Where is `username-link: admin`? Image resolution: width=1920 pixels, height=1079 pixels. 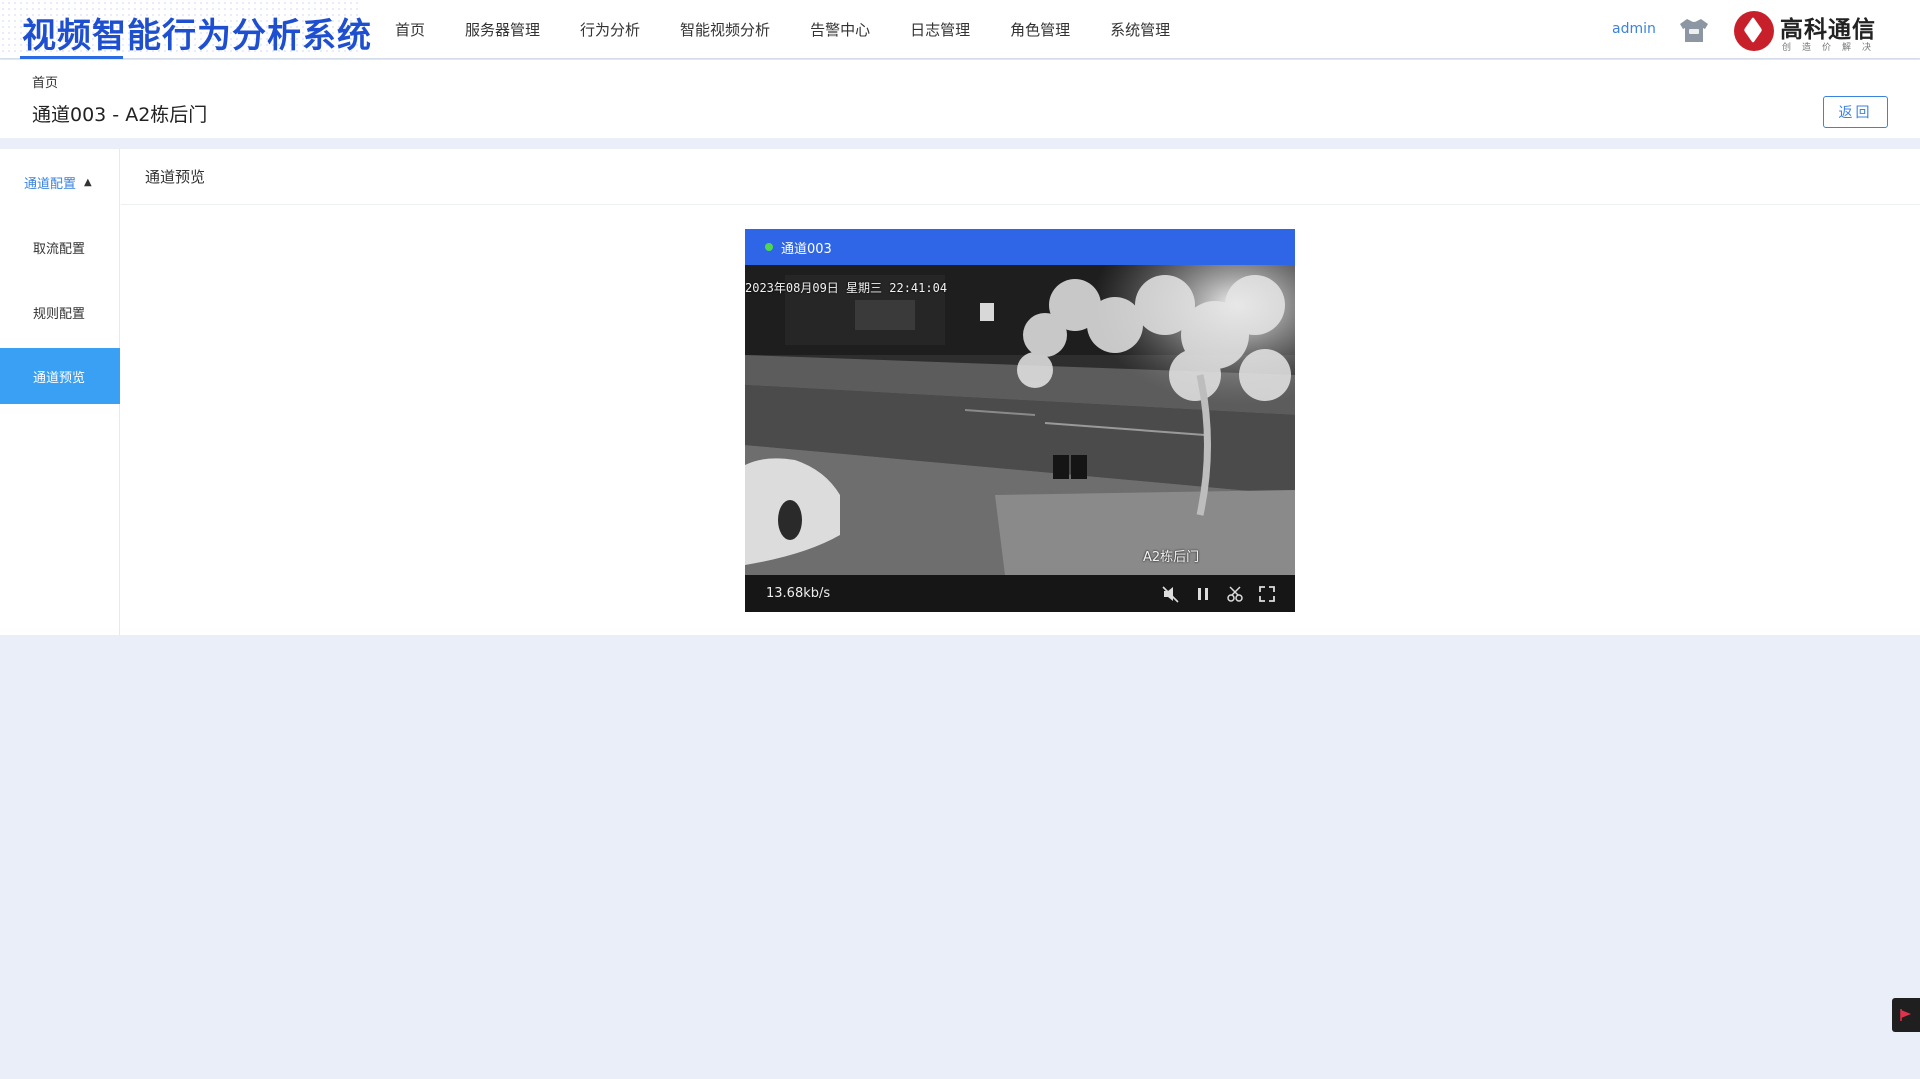 username-link: admin is located at coordinates (1634, 29).